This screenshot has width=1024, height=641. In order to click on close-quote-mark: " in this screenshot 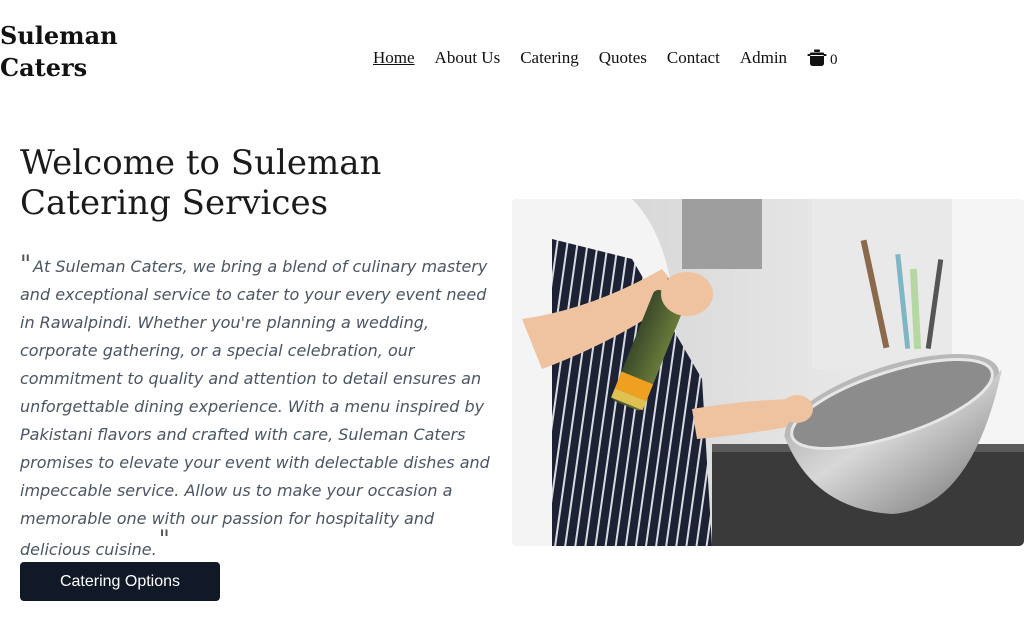, I will do `click(164, 539)`.